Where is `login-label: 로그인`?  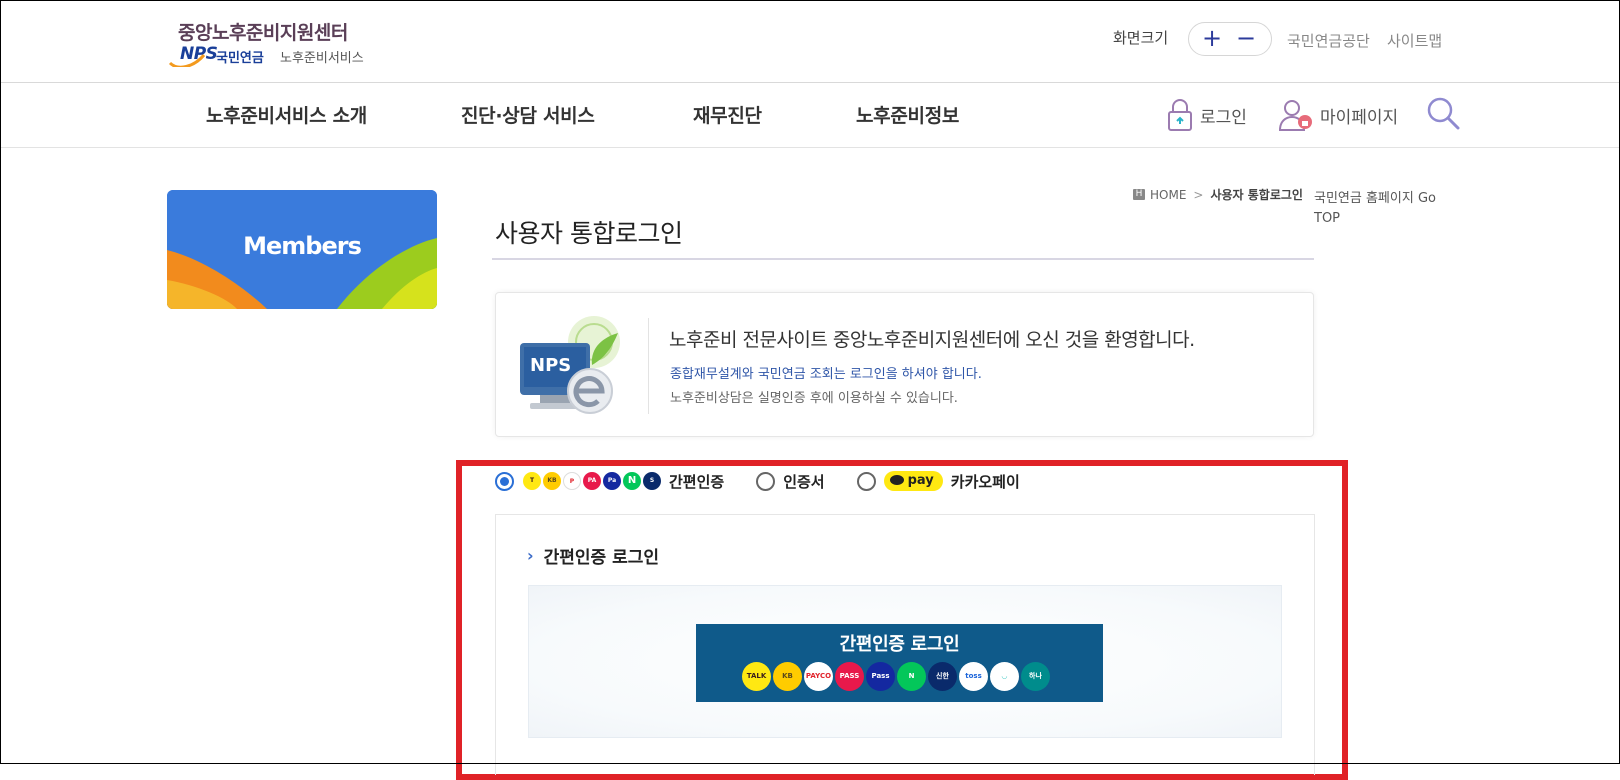
login-label: 로그인 is located at coordinates (1223, 117).